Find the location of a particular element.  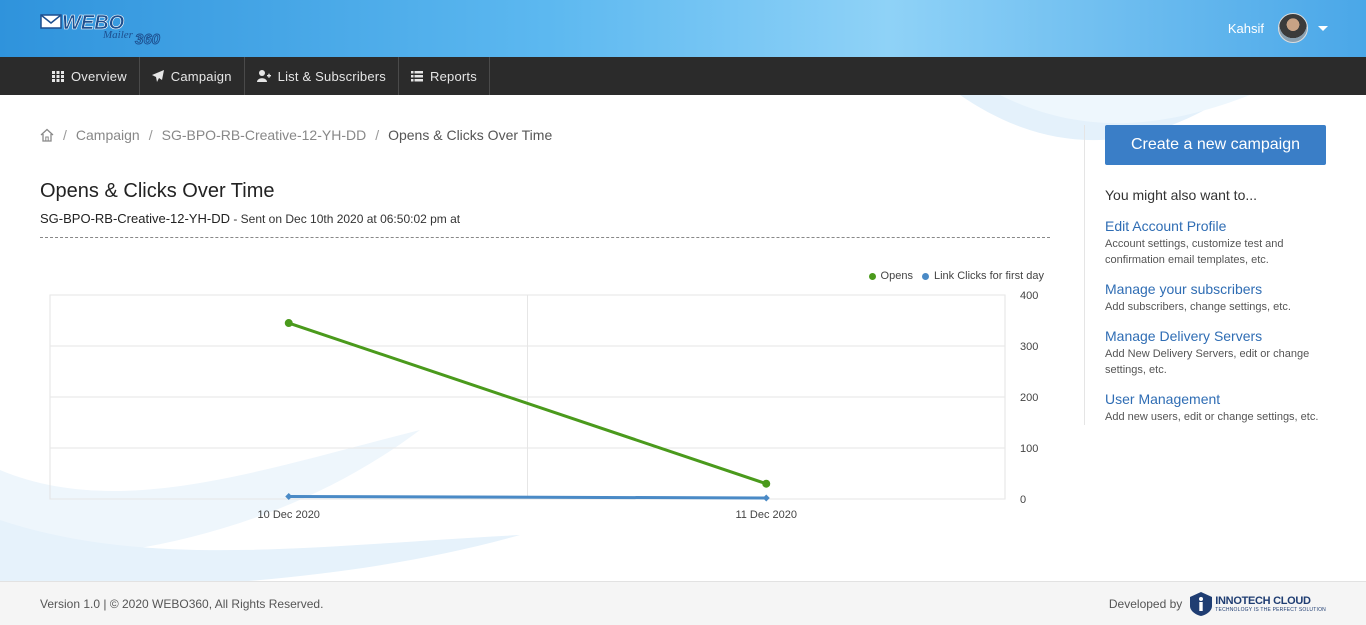

y-tick-label: 100 is located at coordinates (1029, 449).